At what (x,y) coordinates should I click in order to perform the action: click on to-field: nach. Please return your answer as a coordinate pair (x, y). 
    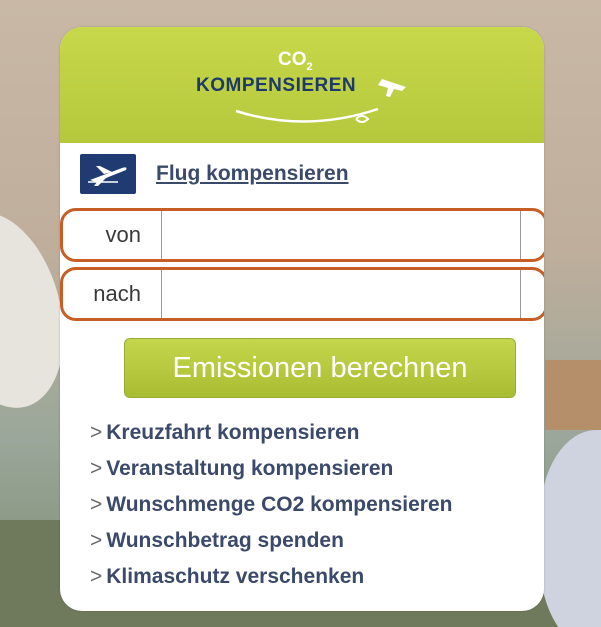
    Looking at the image, I should click on (302, 294).